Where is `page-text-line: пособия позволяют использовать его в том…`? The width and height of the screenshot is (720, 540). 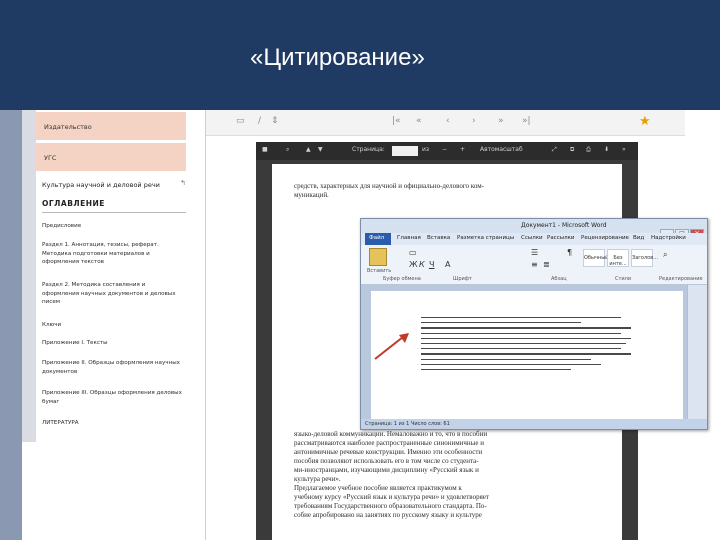
page-text-line: пособия позволяют использовать его в том… is located at coordinates (386, 461).